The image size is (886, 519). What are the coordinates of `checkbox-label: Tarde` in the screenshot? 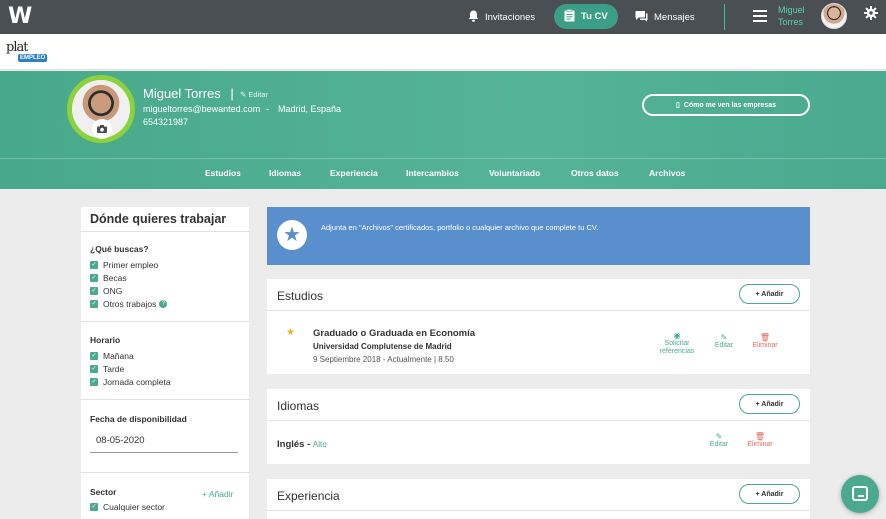 It's located at (114, 369).